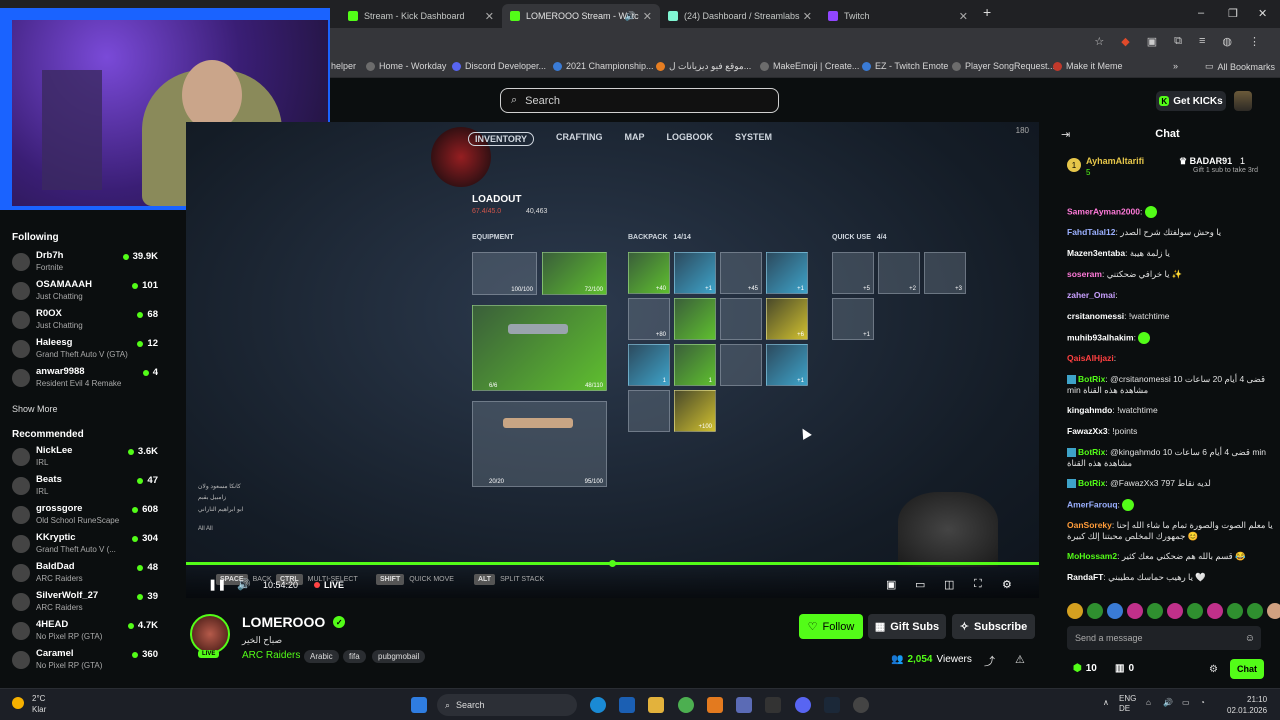  I want to click on network-icon: ⌂, so click(1148, 702).